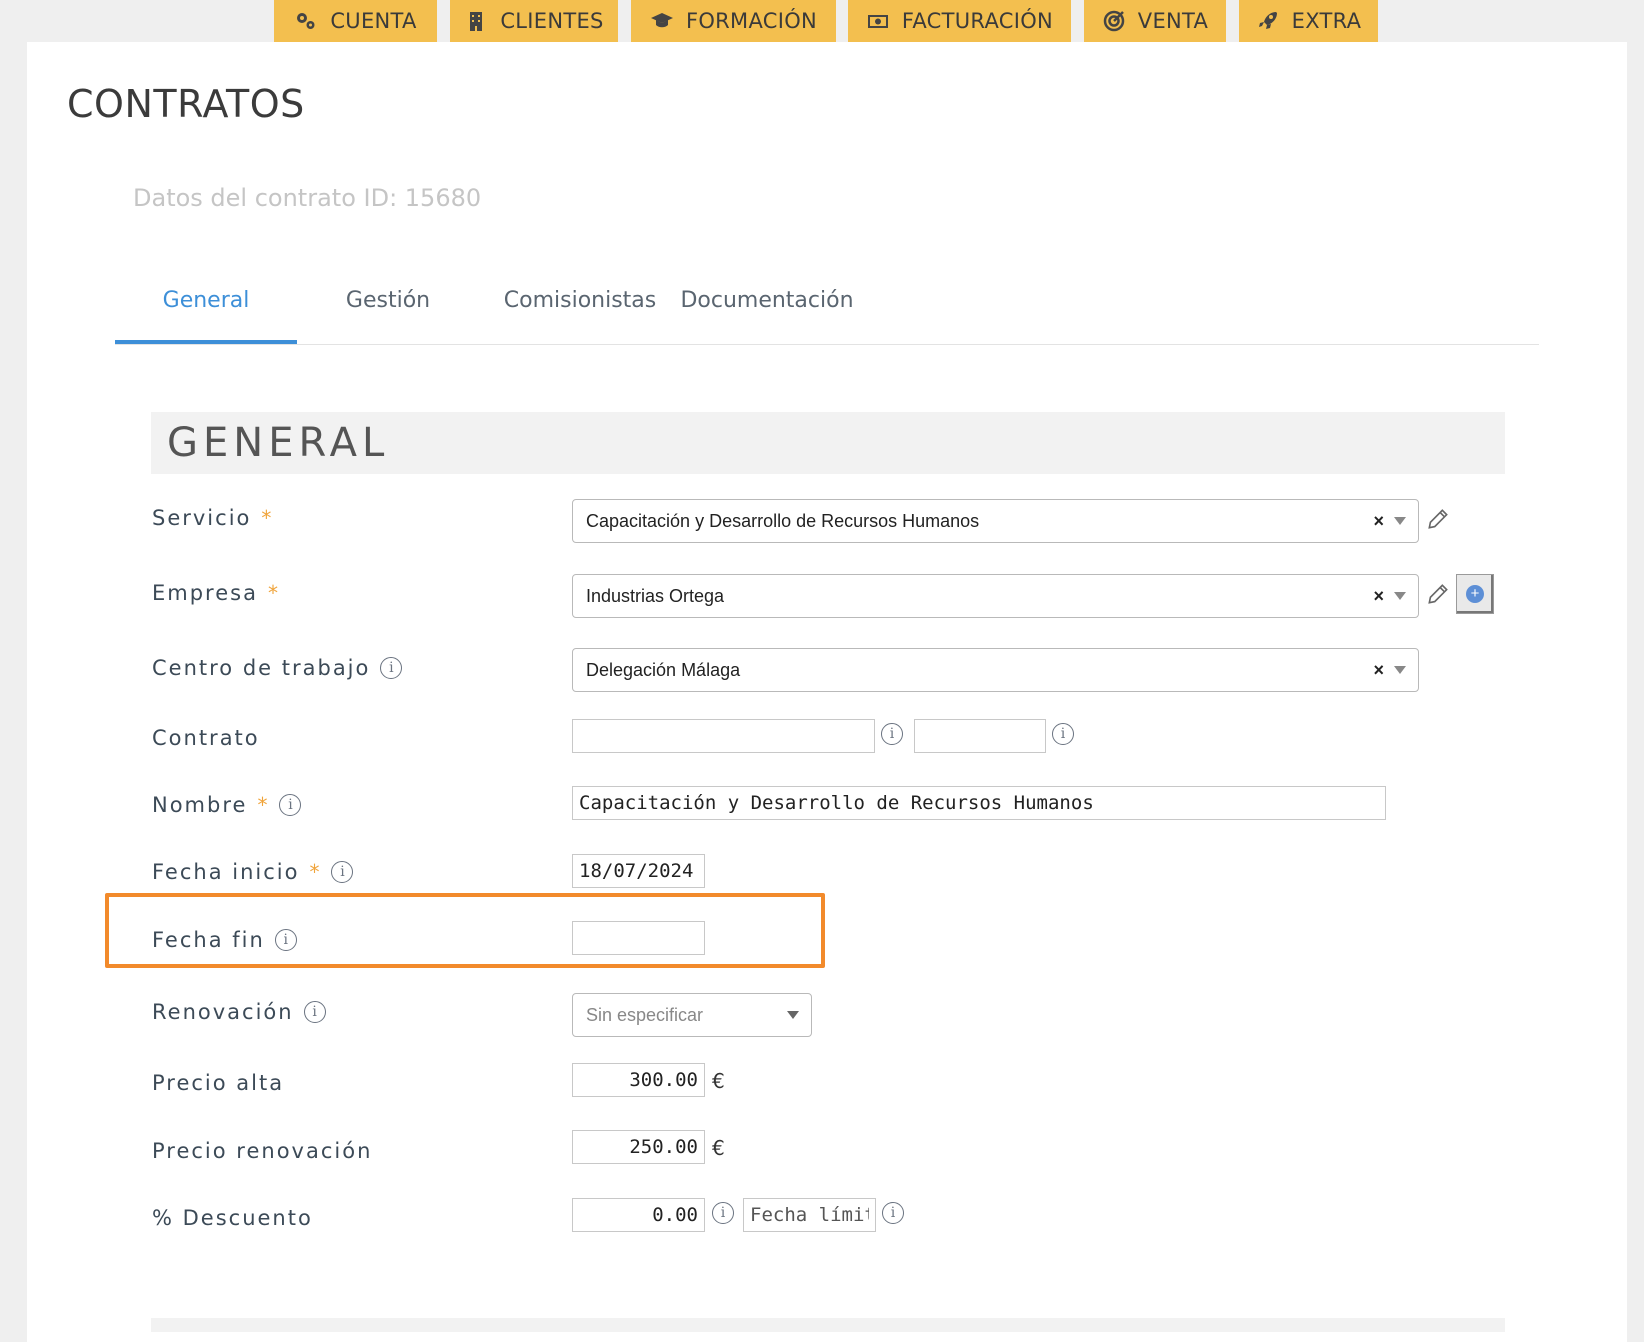 The height and width of the screenshot is (1342, 1644). I want to click on label-precio-alta: Precio alta, so click(218, 1083).